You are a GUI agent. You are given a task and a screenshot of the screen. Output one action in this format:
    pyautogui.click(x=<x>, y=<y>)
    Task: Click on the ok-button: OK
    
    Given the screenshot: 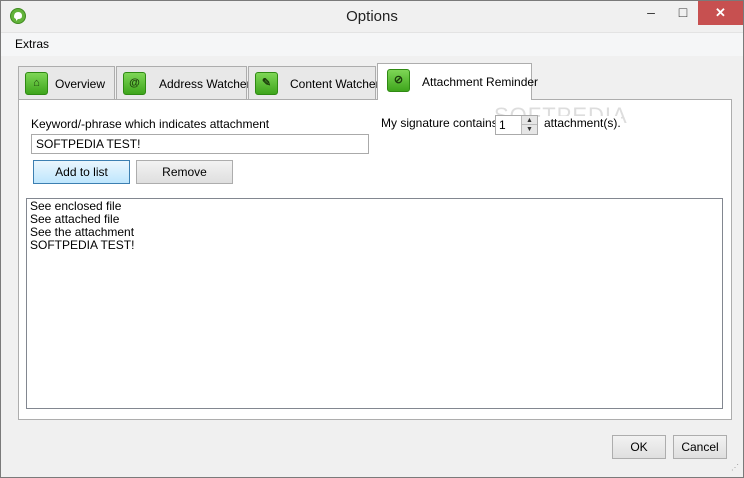 What is the action you would take?
    pyautogui.click(x=639, y=447)
    